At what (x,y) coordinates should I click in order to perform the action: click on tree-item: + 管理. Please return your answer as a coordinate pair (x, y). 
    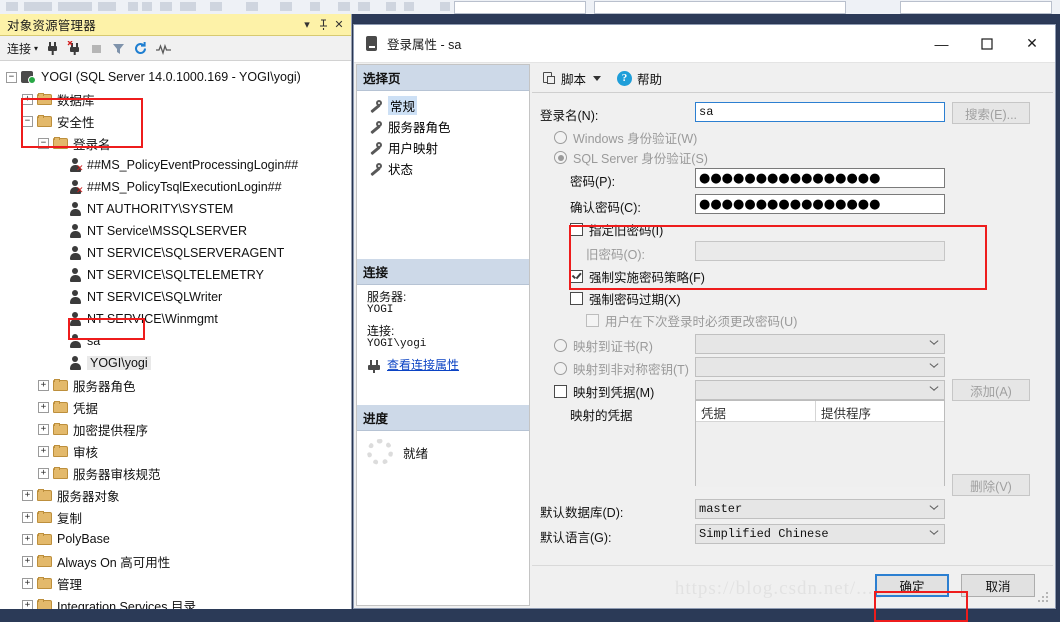
    Looking at the image, I should click on (175, 583).